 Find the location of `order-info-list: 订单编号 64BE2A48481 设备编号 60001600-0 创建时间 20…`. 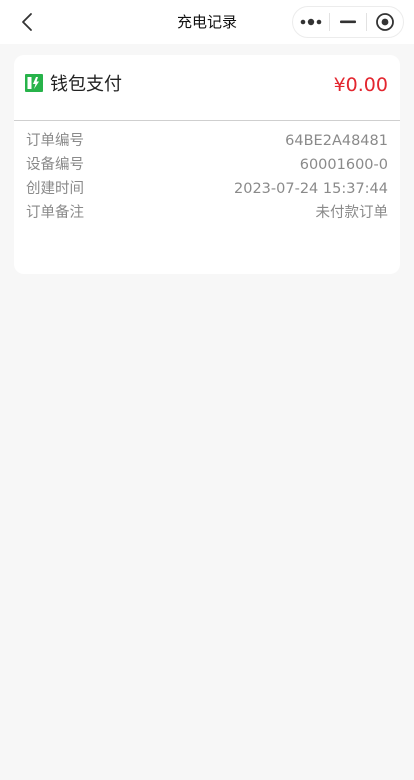

order-info-list: 订单编号 64BE2A48481 设备编号 60001600-0 创建时间 20… is located at coordinates (207, 177).